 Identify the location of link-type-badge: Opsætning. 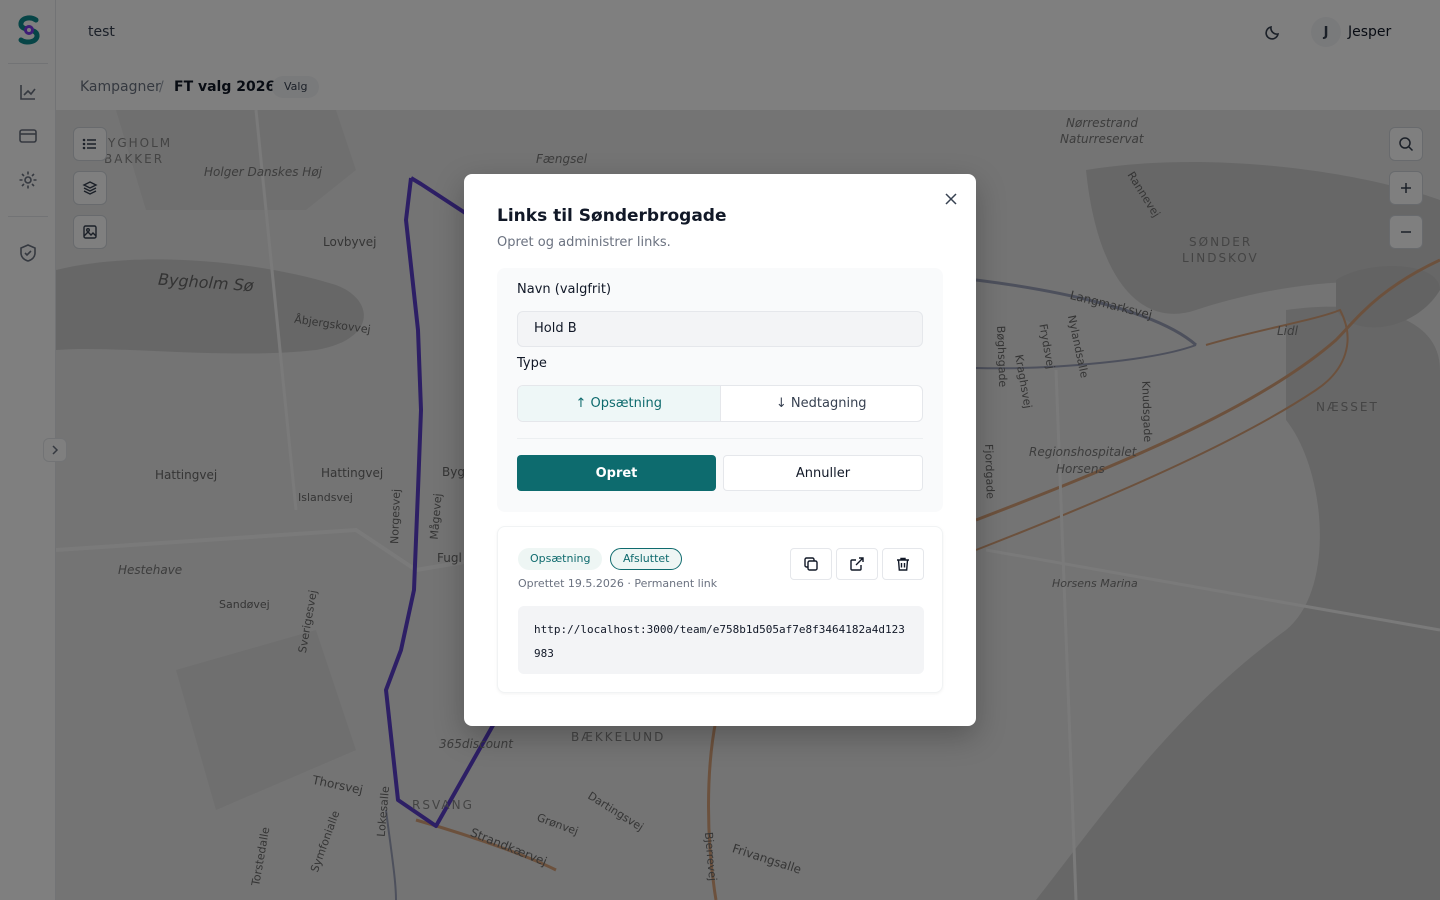
(560, 559).